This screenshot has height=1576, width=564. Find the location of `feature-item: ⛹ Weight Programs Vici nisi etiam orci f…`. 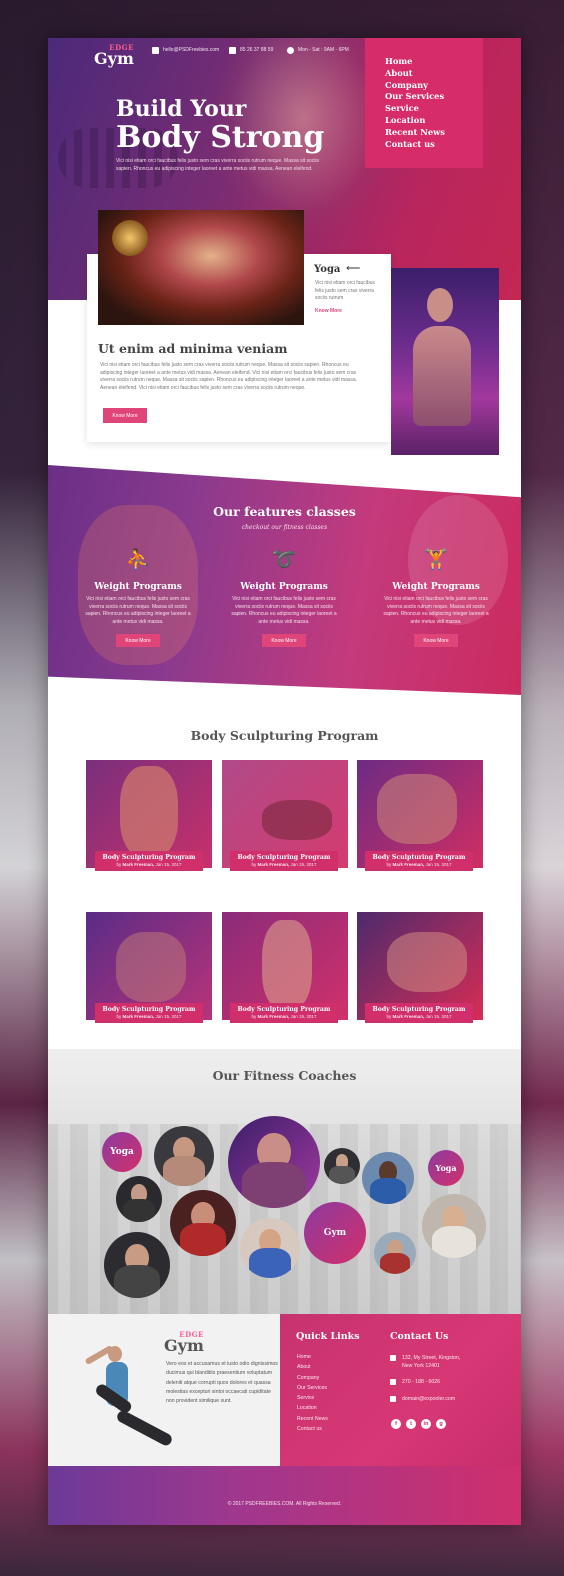

feature-item: ⛹ Weight Programs Vici nisi etiam orci f… is located at coordinates (138, 597).